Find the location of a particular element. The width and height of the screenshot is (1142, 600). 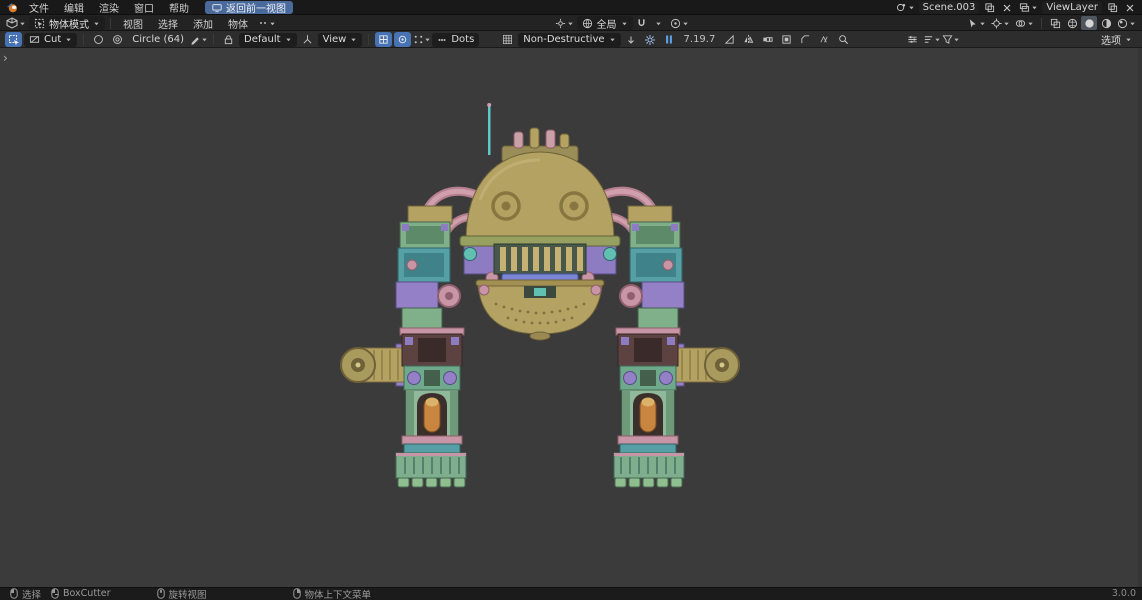

statusbar: 选择 BoxCutter 旋转视图 物体上下文菜单 3.0.0 is located at coordinates (571, 593).